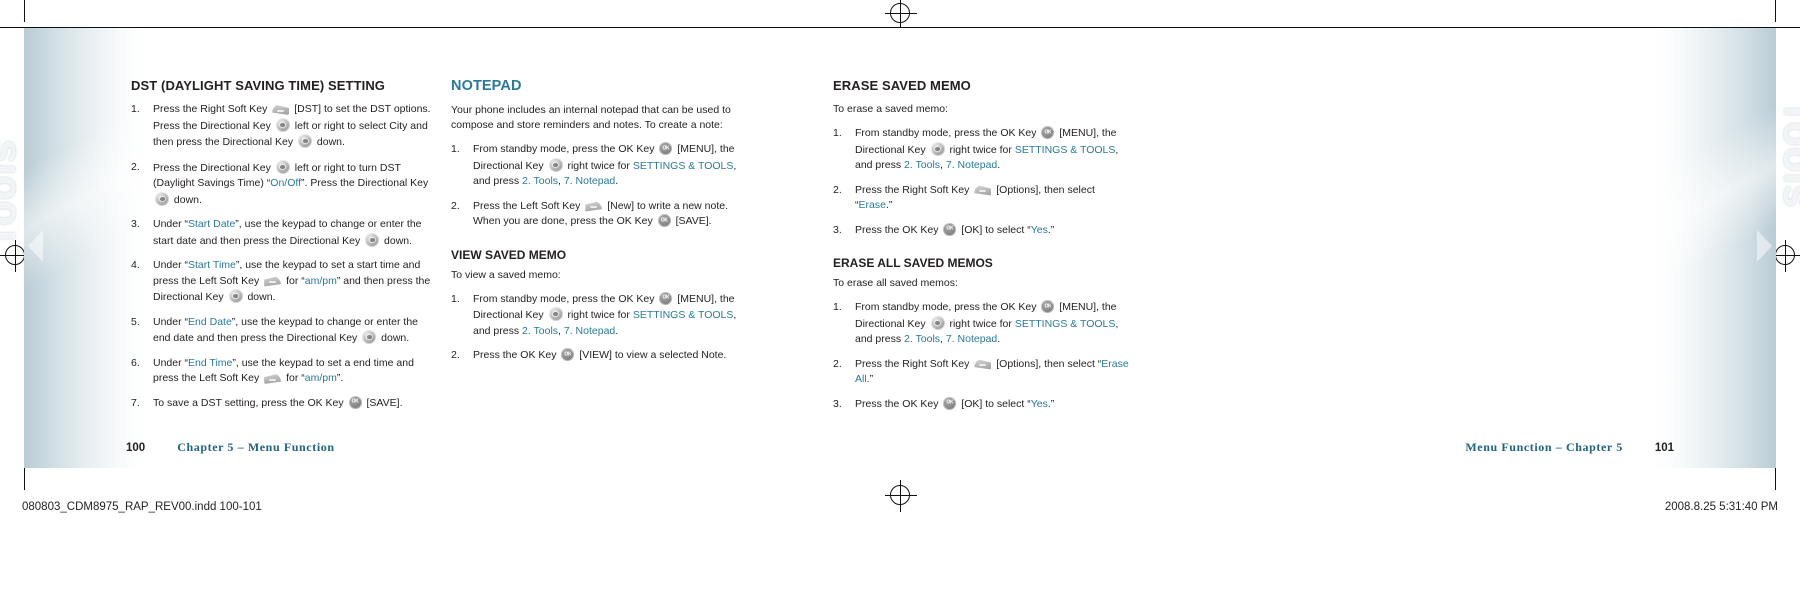  Describe the element at coordinates (258, 85) in the screenshot. I see `heading-dst-setting: DST (DAYLIGHT SAVING TIME) SETTING` at that location.